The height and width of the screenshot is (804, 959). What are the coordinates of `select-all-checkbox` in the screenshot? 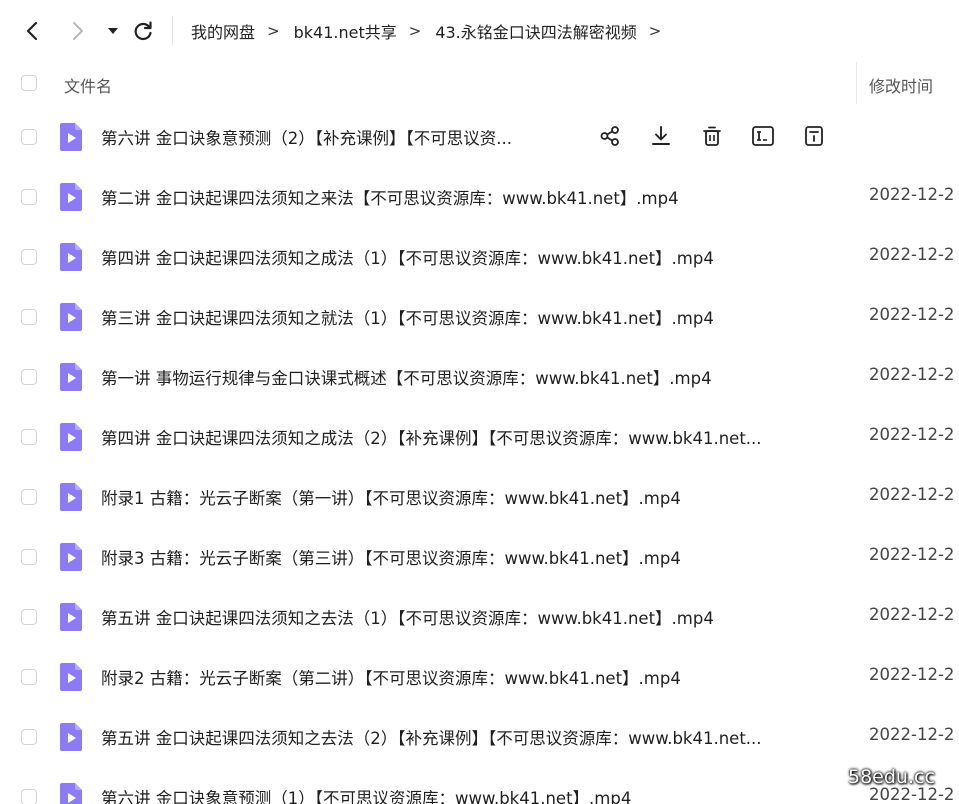 It's located at (29, 83).